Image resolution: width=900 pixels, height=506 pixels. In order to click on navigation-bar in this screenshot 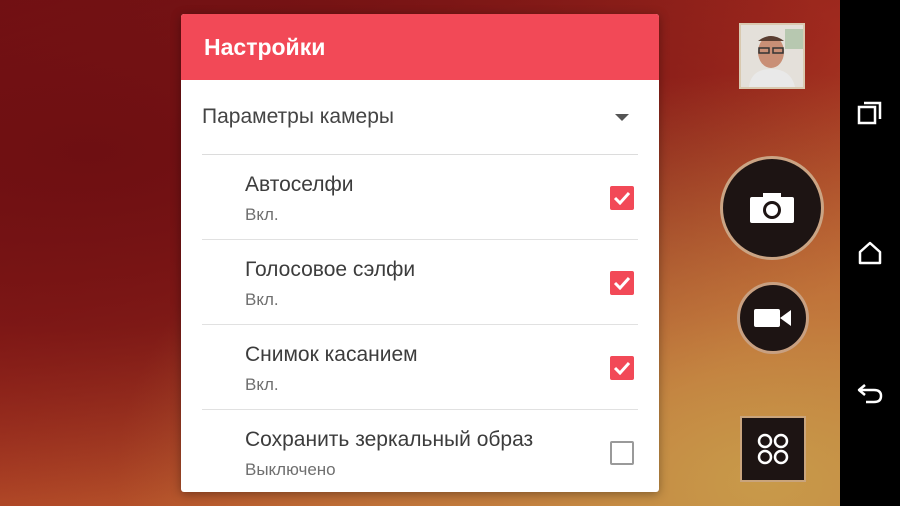, I will do `click(870, 253)`.